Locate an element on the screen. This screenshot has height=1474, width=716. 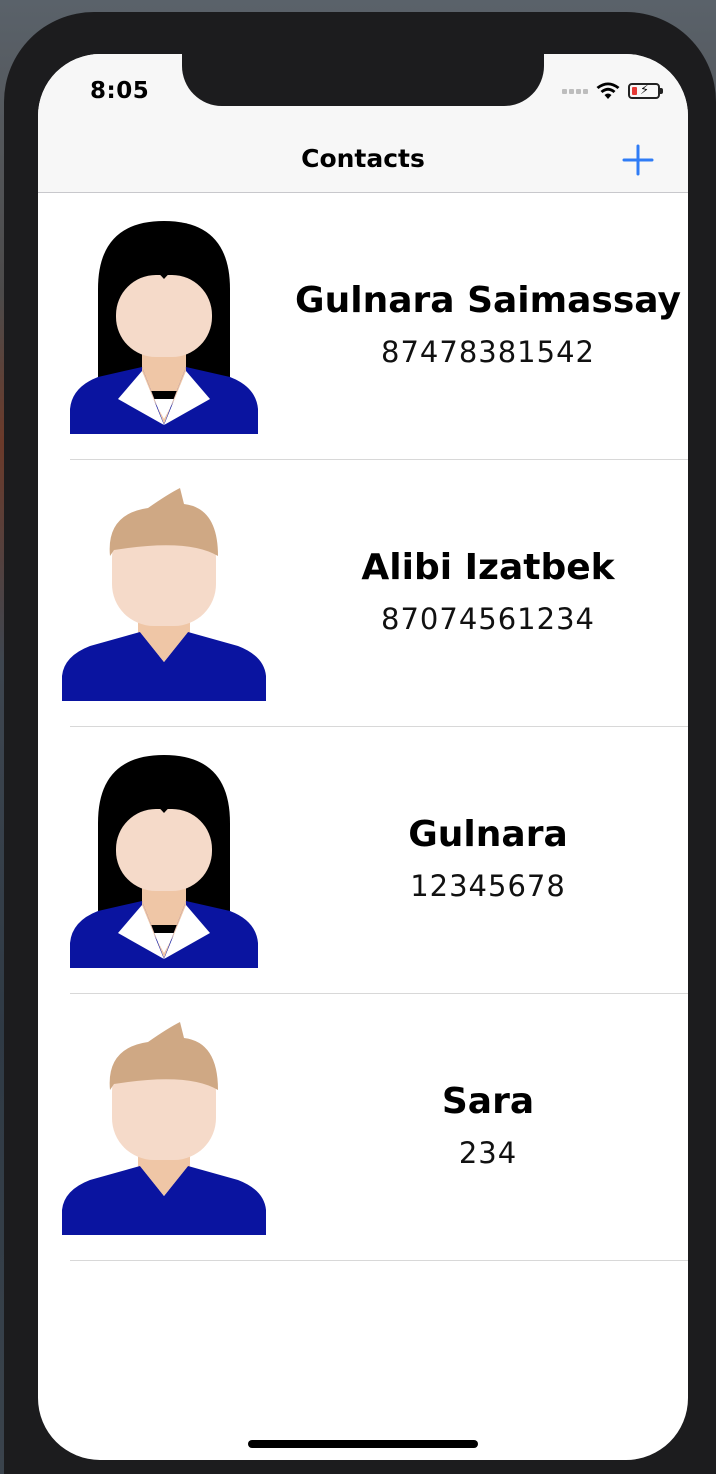
status-bar: 8:05 ⚡ is located at coordinates (363, 90).